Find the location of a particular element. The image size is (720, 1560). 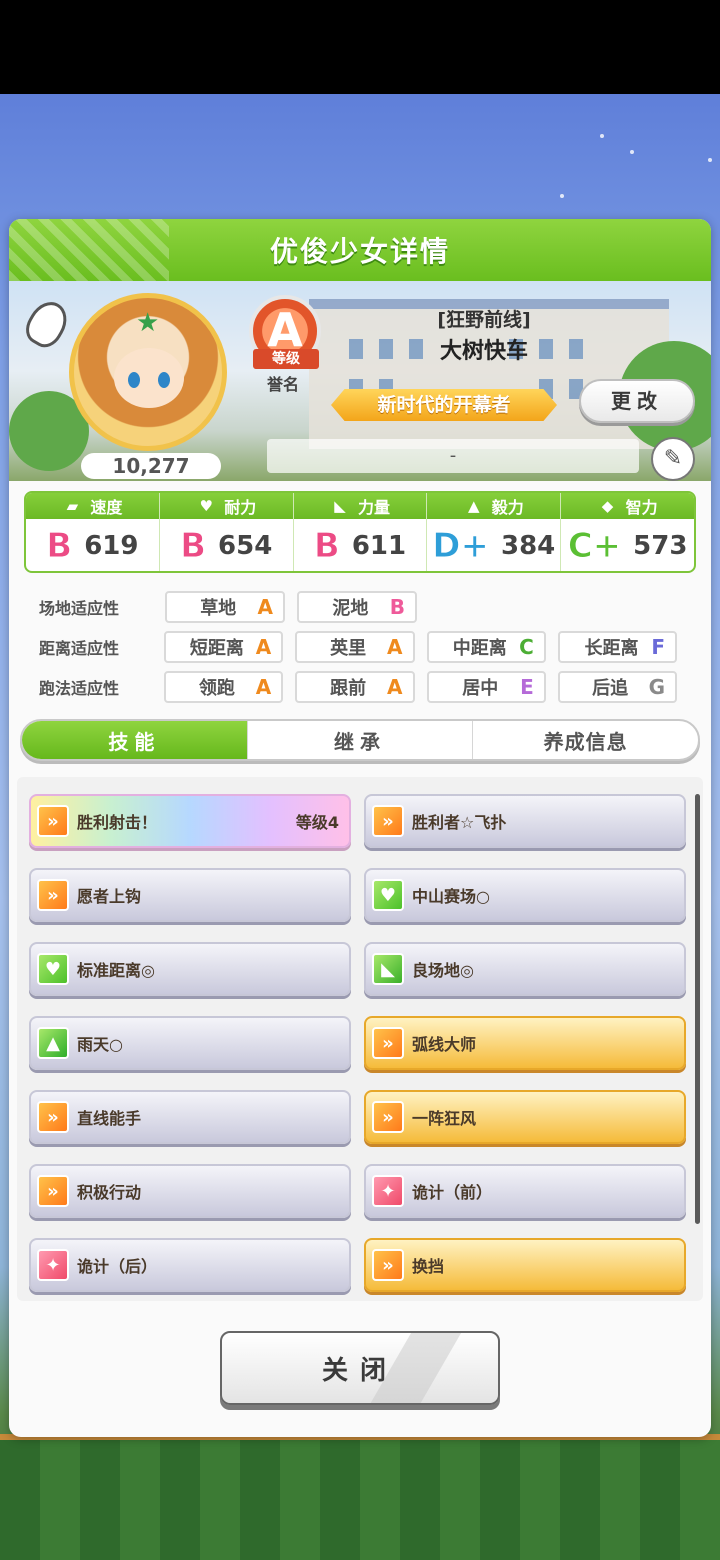

stat-stamina: ♥ 耐力 B 654 is located at coordinates (226, 532).